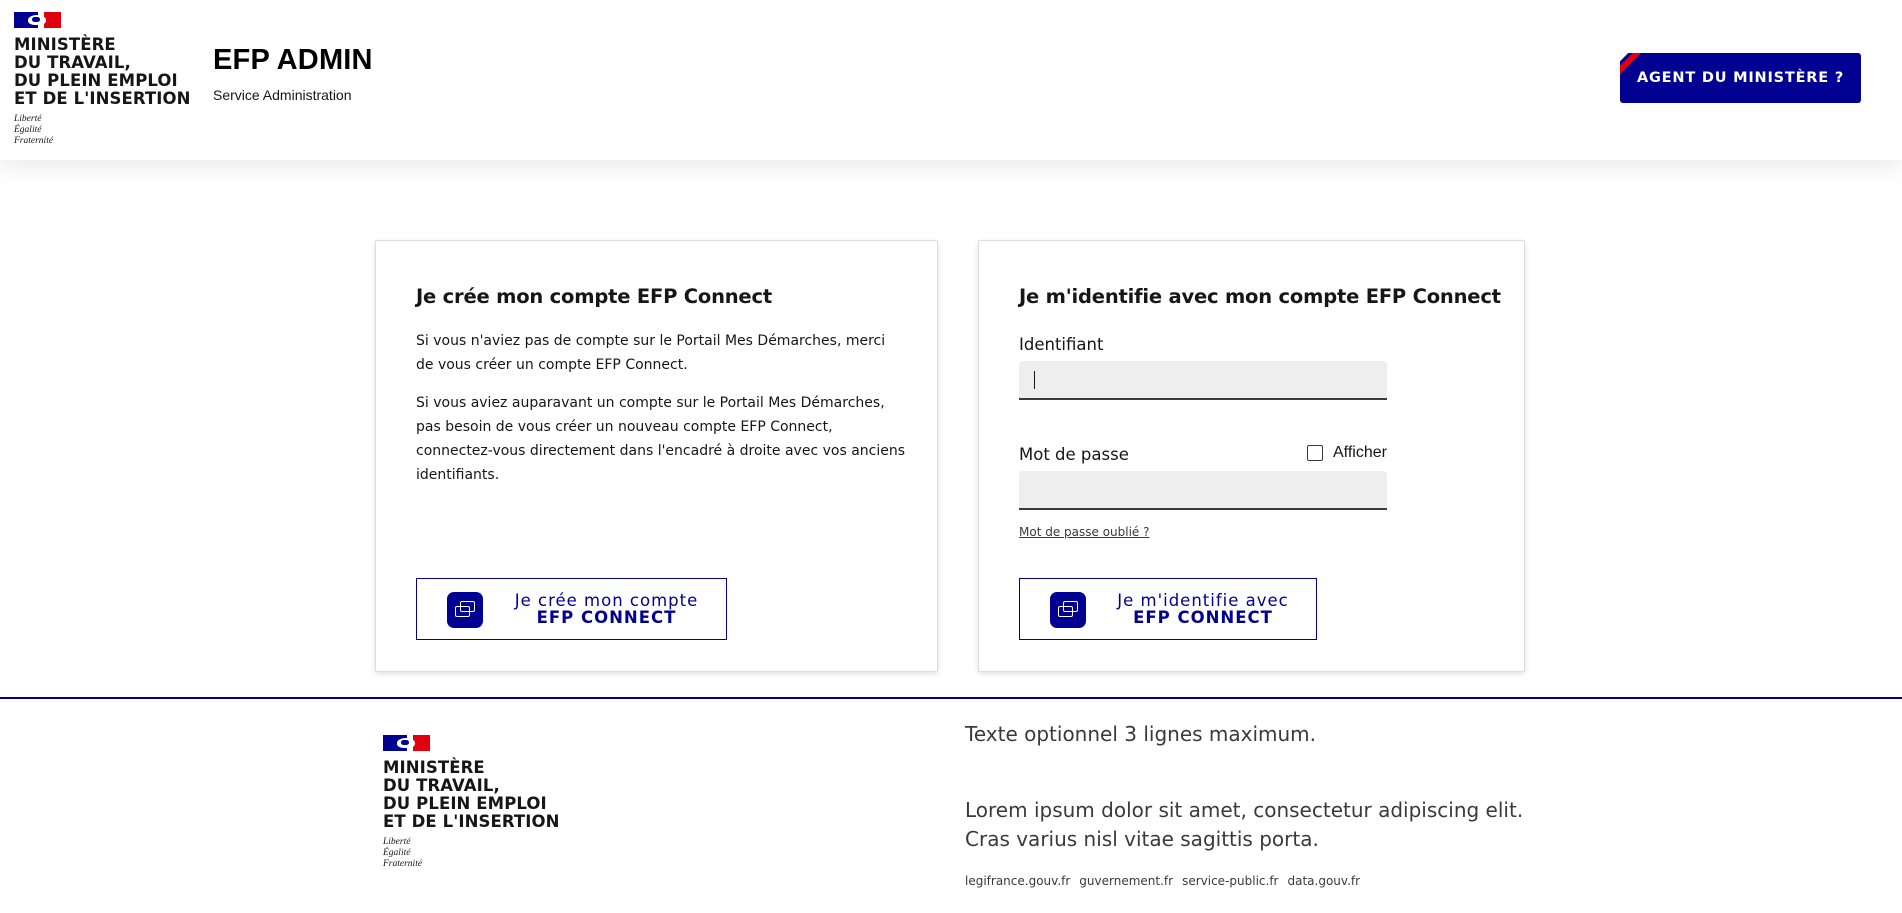  I want to click on create-efp-connect-button: Je crée mon compte EFP CONNECT, so click(571, 609).